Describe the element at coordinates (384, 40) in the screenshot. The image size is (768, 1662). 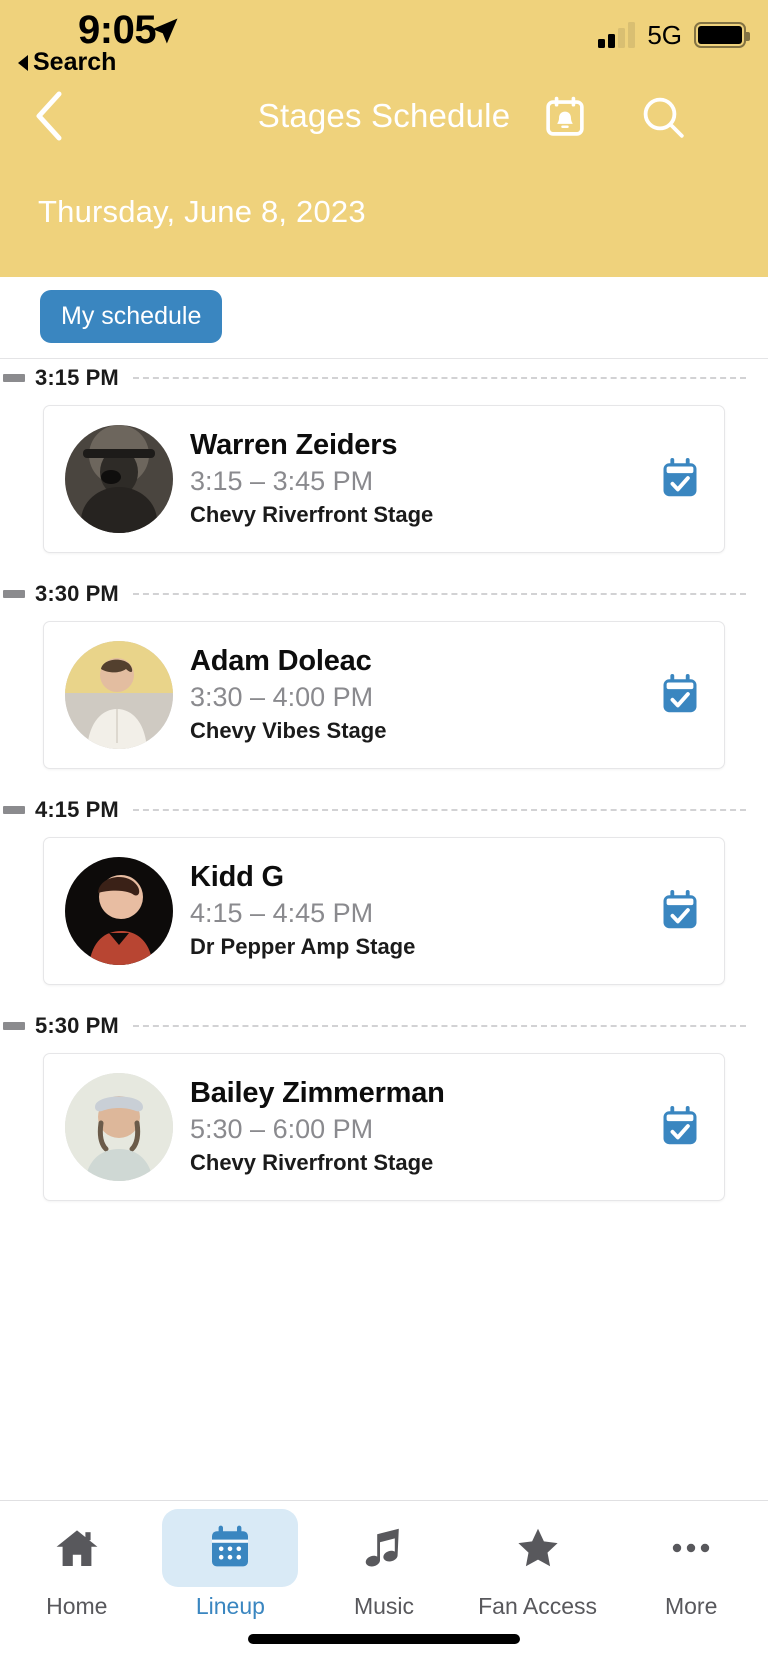
I see `status-bar: 9:05 Search 5G` at that location.